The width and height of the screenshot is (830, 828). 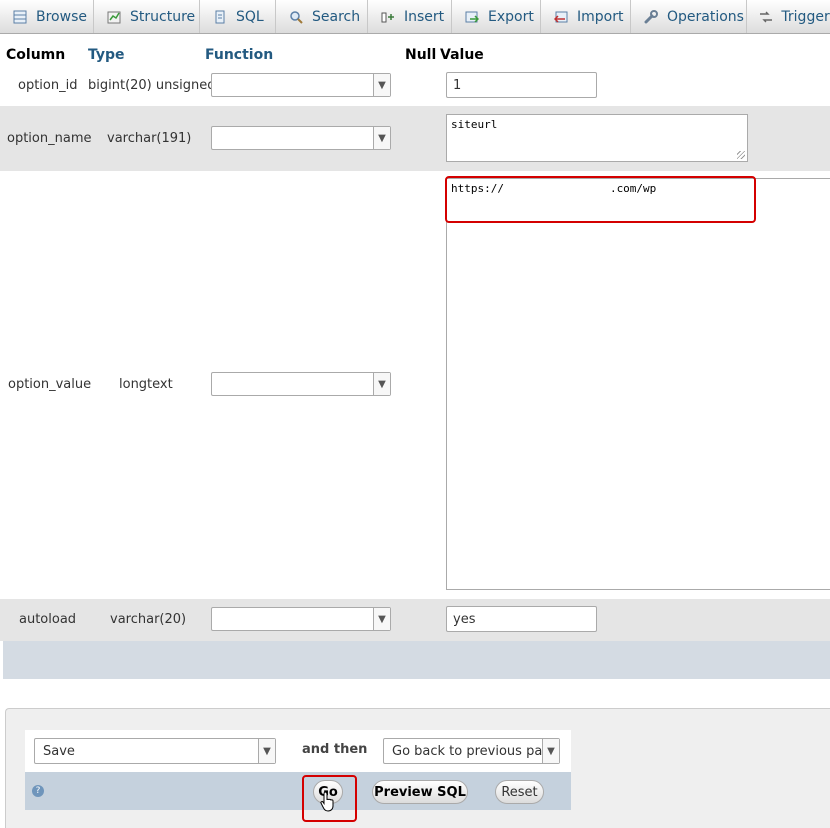 I want to click on table-row: autoload varchar(20) ▼ yes, so click(x=415, y=620).